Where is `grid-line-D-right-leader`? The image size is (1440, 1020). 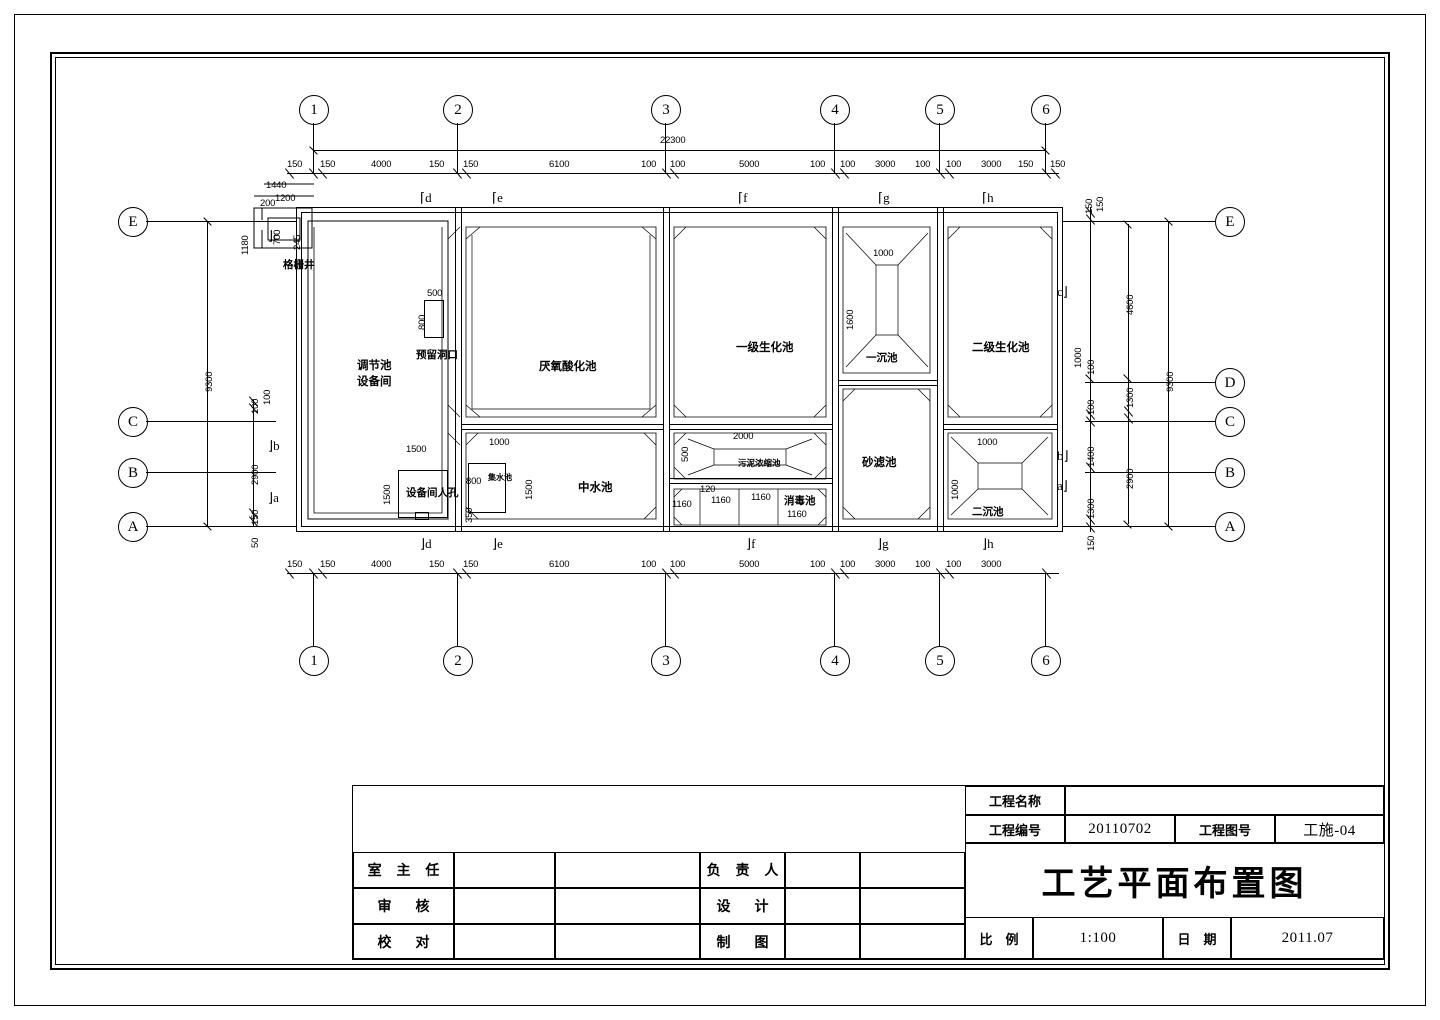
grid-line-D-right-leader is located at coordinates (1150, 382).